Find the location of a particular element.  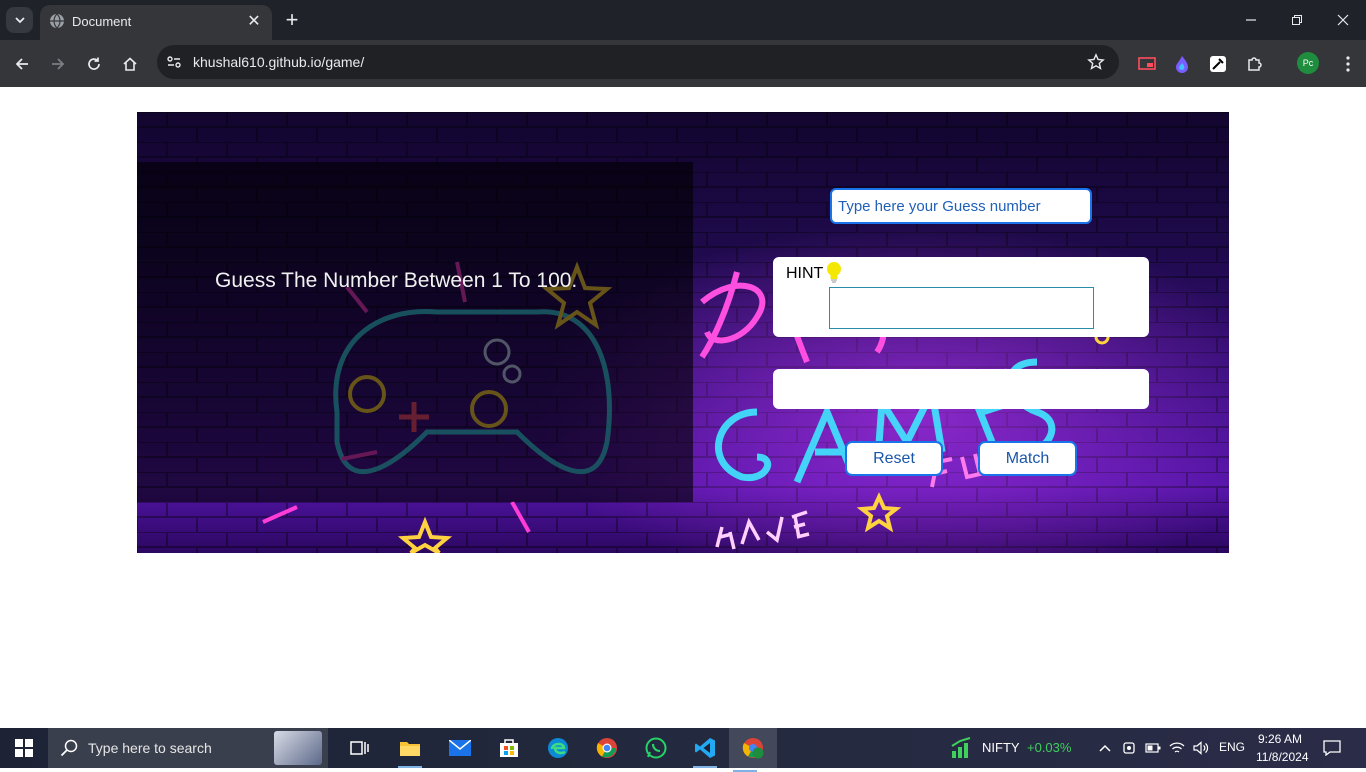

close-window-button is located at coordinates (1343, 20).